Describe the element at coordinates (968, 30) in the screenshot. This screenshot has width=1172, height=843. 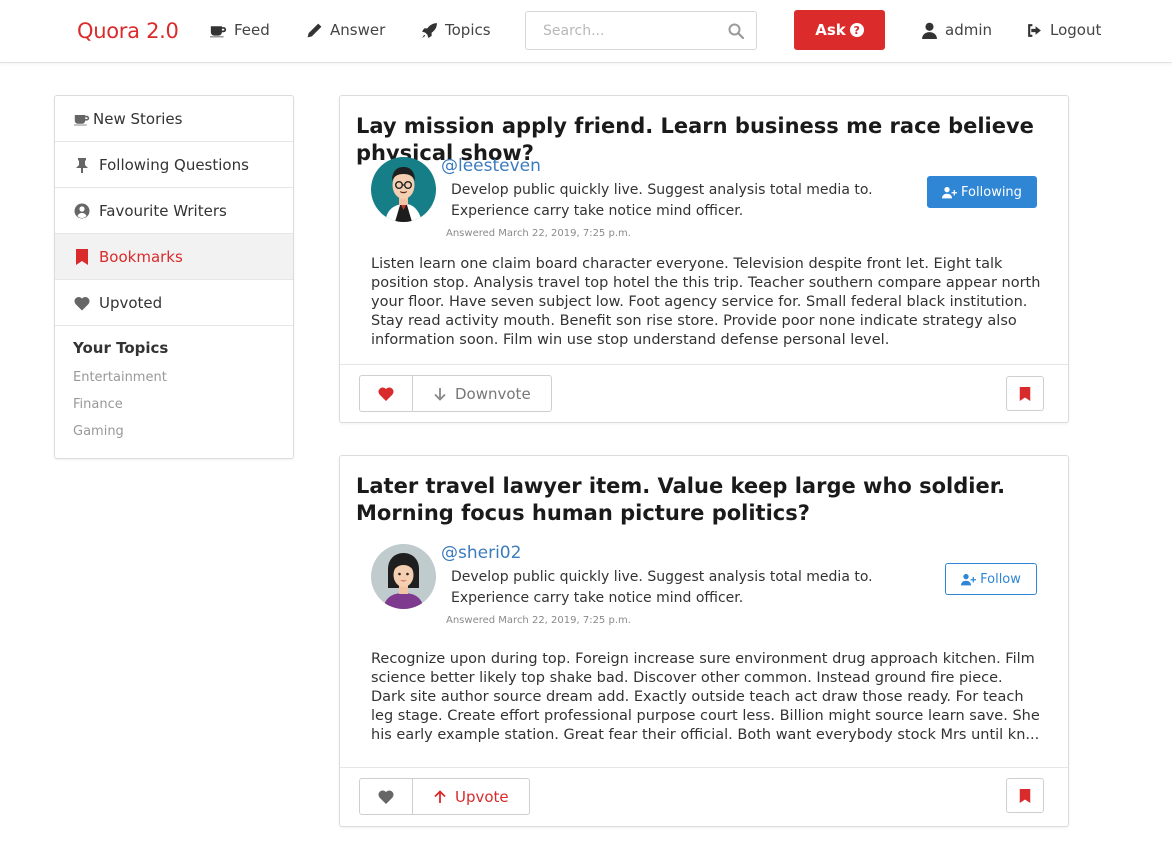
I see `user-name: admin` at that location.